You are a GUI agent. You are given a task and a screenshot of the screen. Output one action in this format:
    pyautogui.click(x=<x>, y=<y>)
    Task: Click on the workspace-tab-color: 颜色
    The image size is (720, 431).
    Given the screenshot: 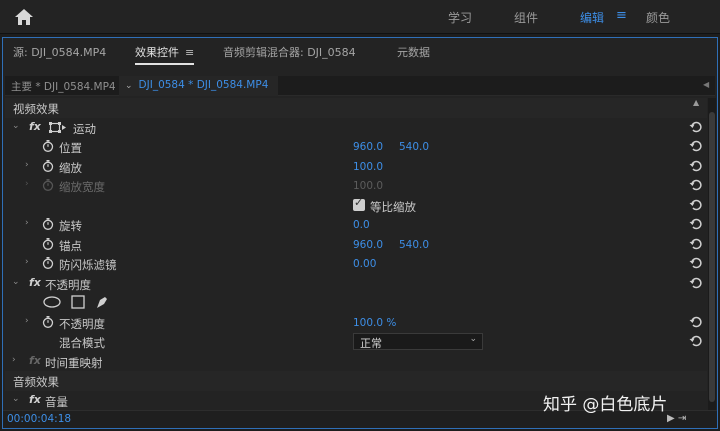 What is the action you would take?
    pyautogui.click(x=658, y=17)
    